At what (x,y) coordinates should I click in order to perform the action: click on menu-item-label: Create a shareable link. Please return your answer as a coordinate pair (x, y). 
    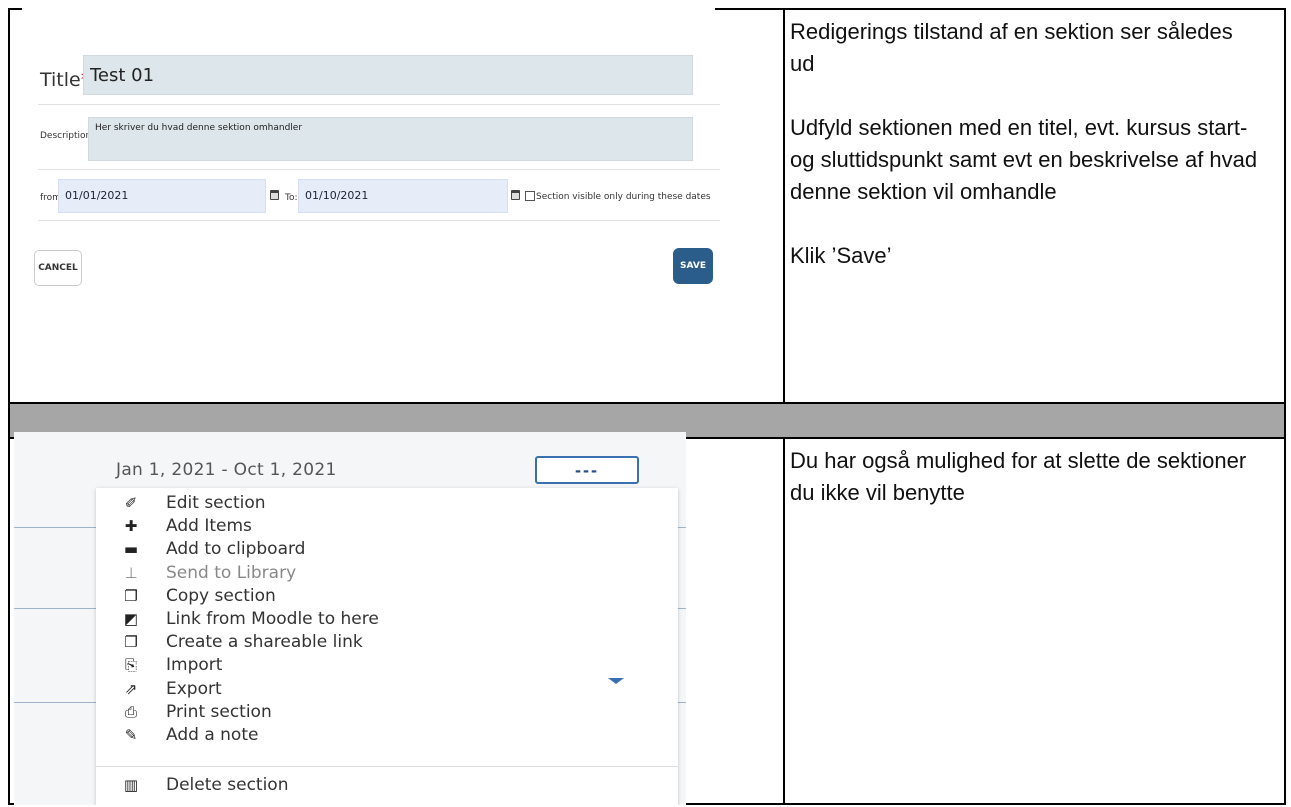
    Looking at the image, I should click on (264, 642).